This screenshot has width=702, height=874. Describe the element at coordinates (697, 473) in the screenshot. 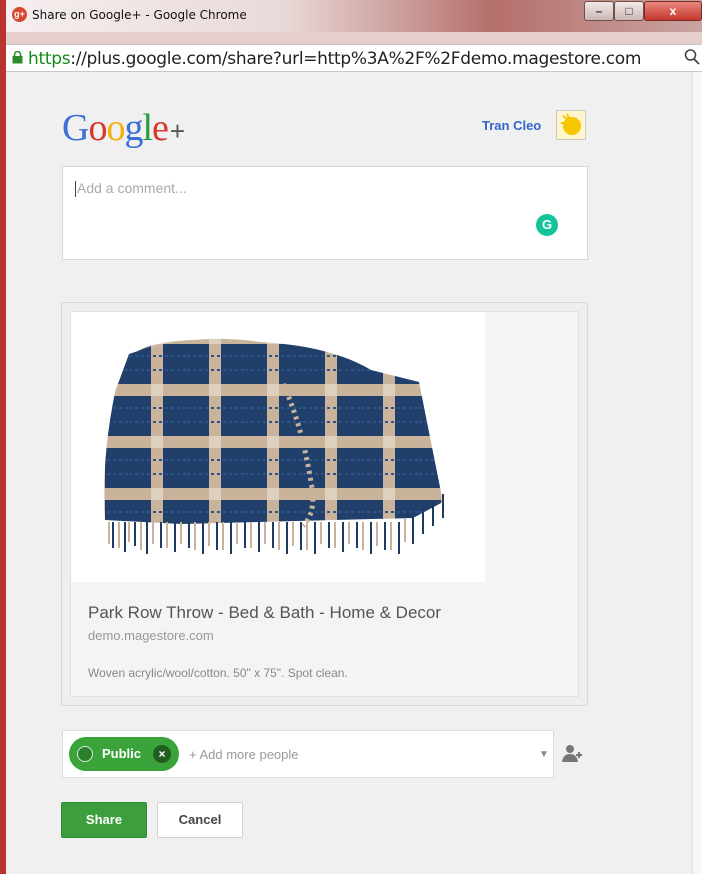

I see `scrollbar` at that location.